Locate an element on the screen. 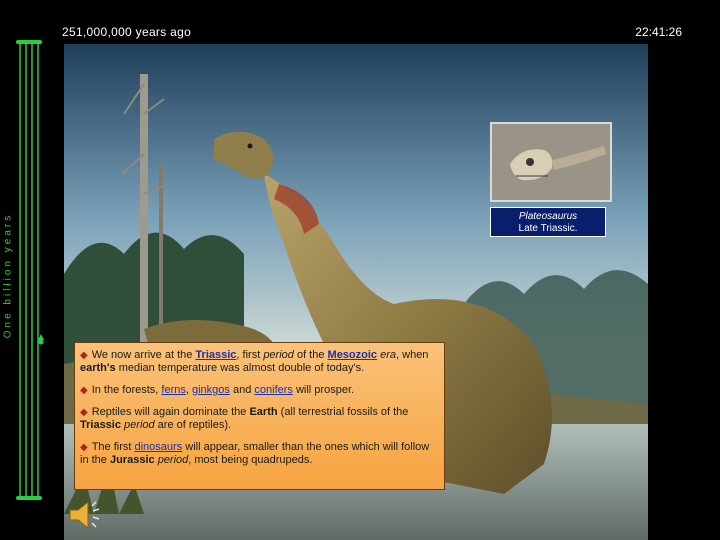 Image resolution: width=720 pixels, height=540 pixels. link-mesozoic: Mesozoic is located at coordinates (353, 355).